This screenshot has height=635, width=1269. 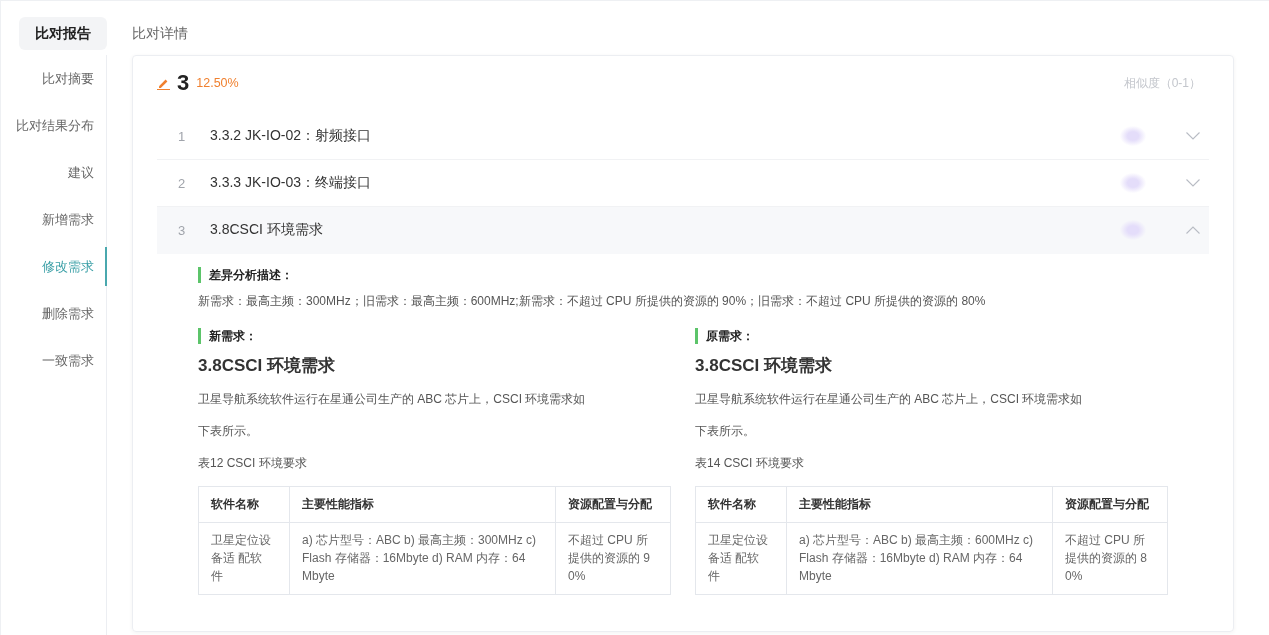 I want to click on tab: 比对详情, so click(x=160, y=33).